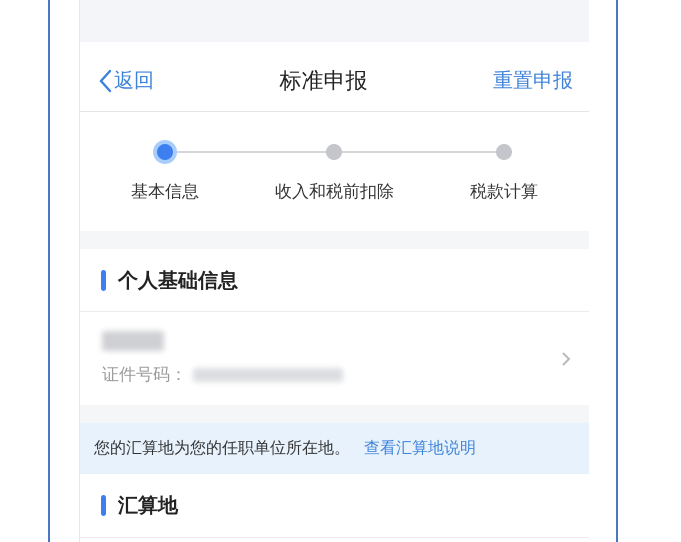 This screenshot has width=681, height=542. I want to click on notice-text: 您的汇算地为您的任职单位所在地。, so click(222, 448).